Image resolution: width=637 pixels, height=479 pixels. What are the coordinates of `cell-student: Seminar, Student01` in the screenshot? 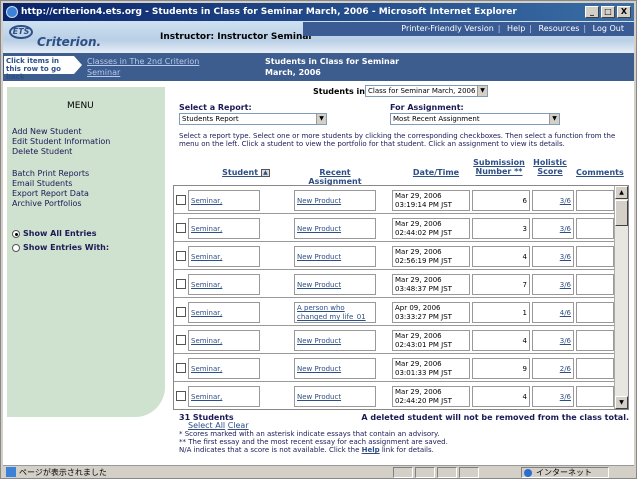 It's located at (224, 200).